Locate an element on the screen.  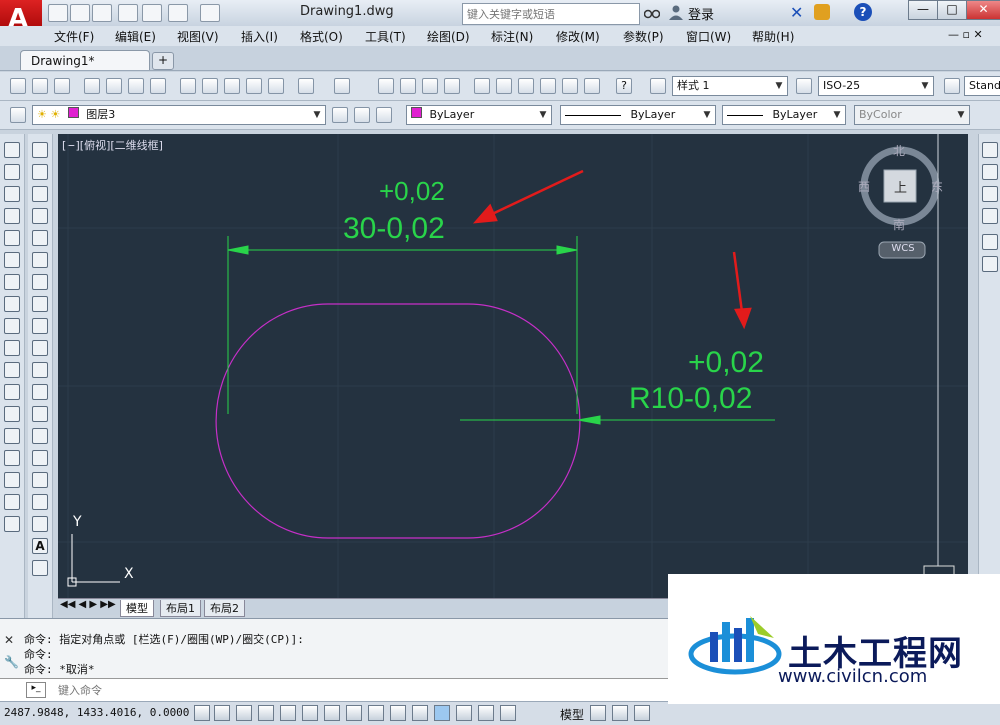
menu-format: 格式(O) is located at coordinates (321, 36).